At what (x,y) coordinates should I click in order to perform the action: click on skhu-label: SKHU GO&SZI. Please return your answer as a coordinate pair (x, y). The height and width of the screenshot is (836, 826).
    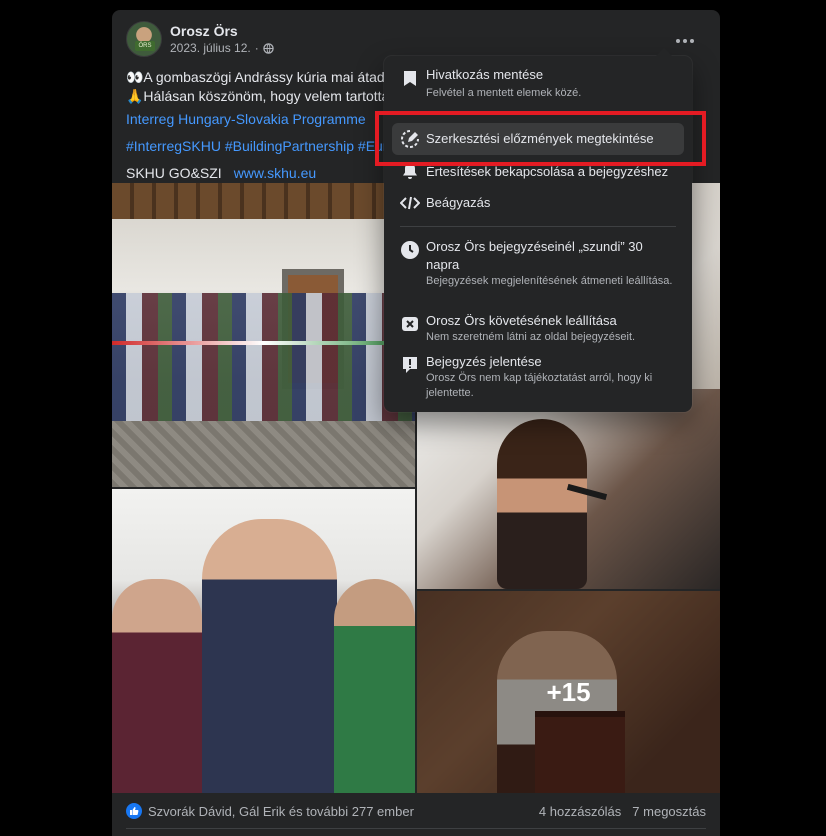
    Looking at the image, I should click on (174, 173).